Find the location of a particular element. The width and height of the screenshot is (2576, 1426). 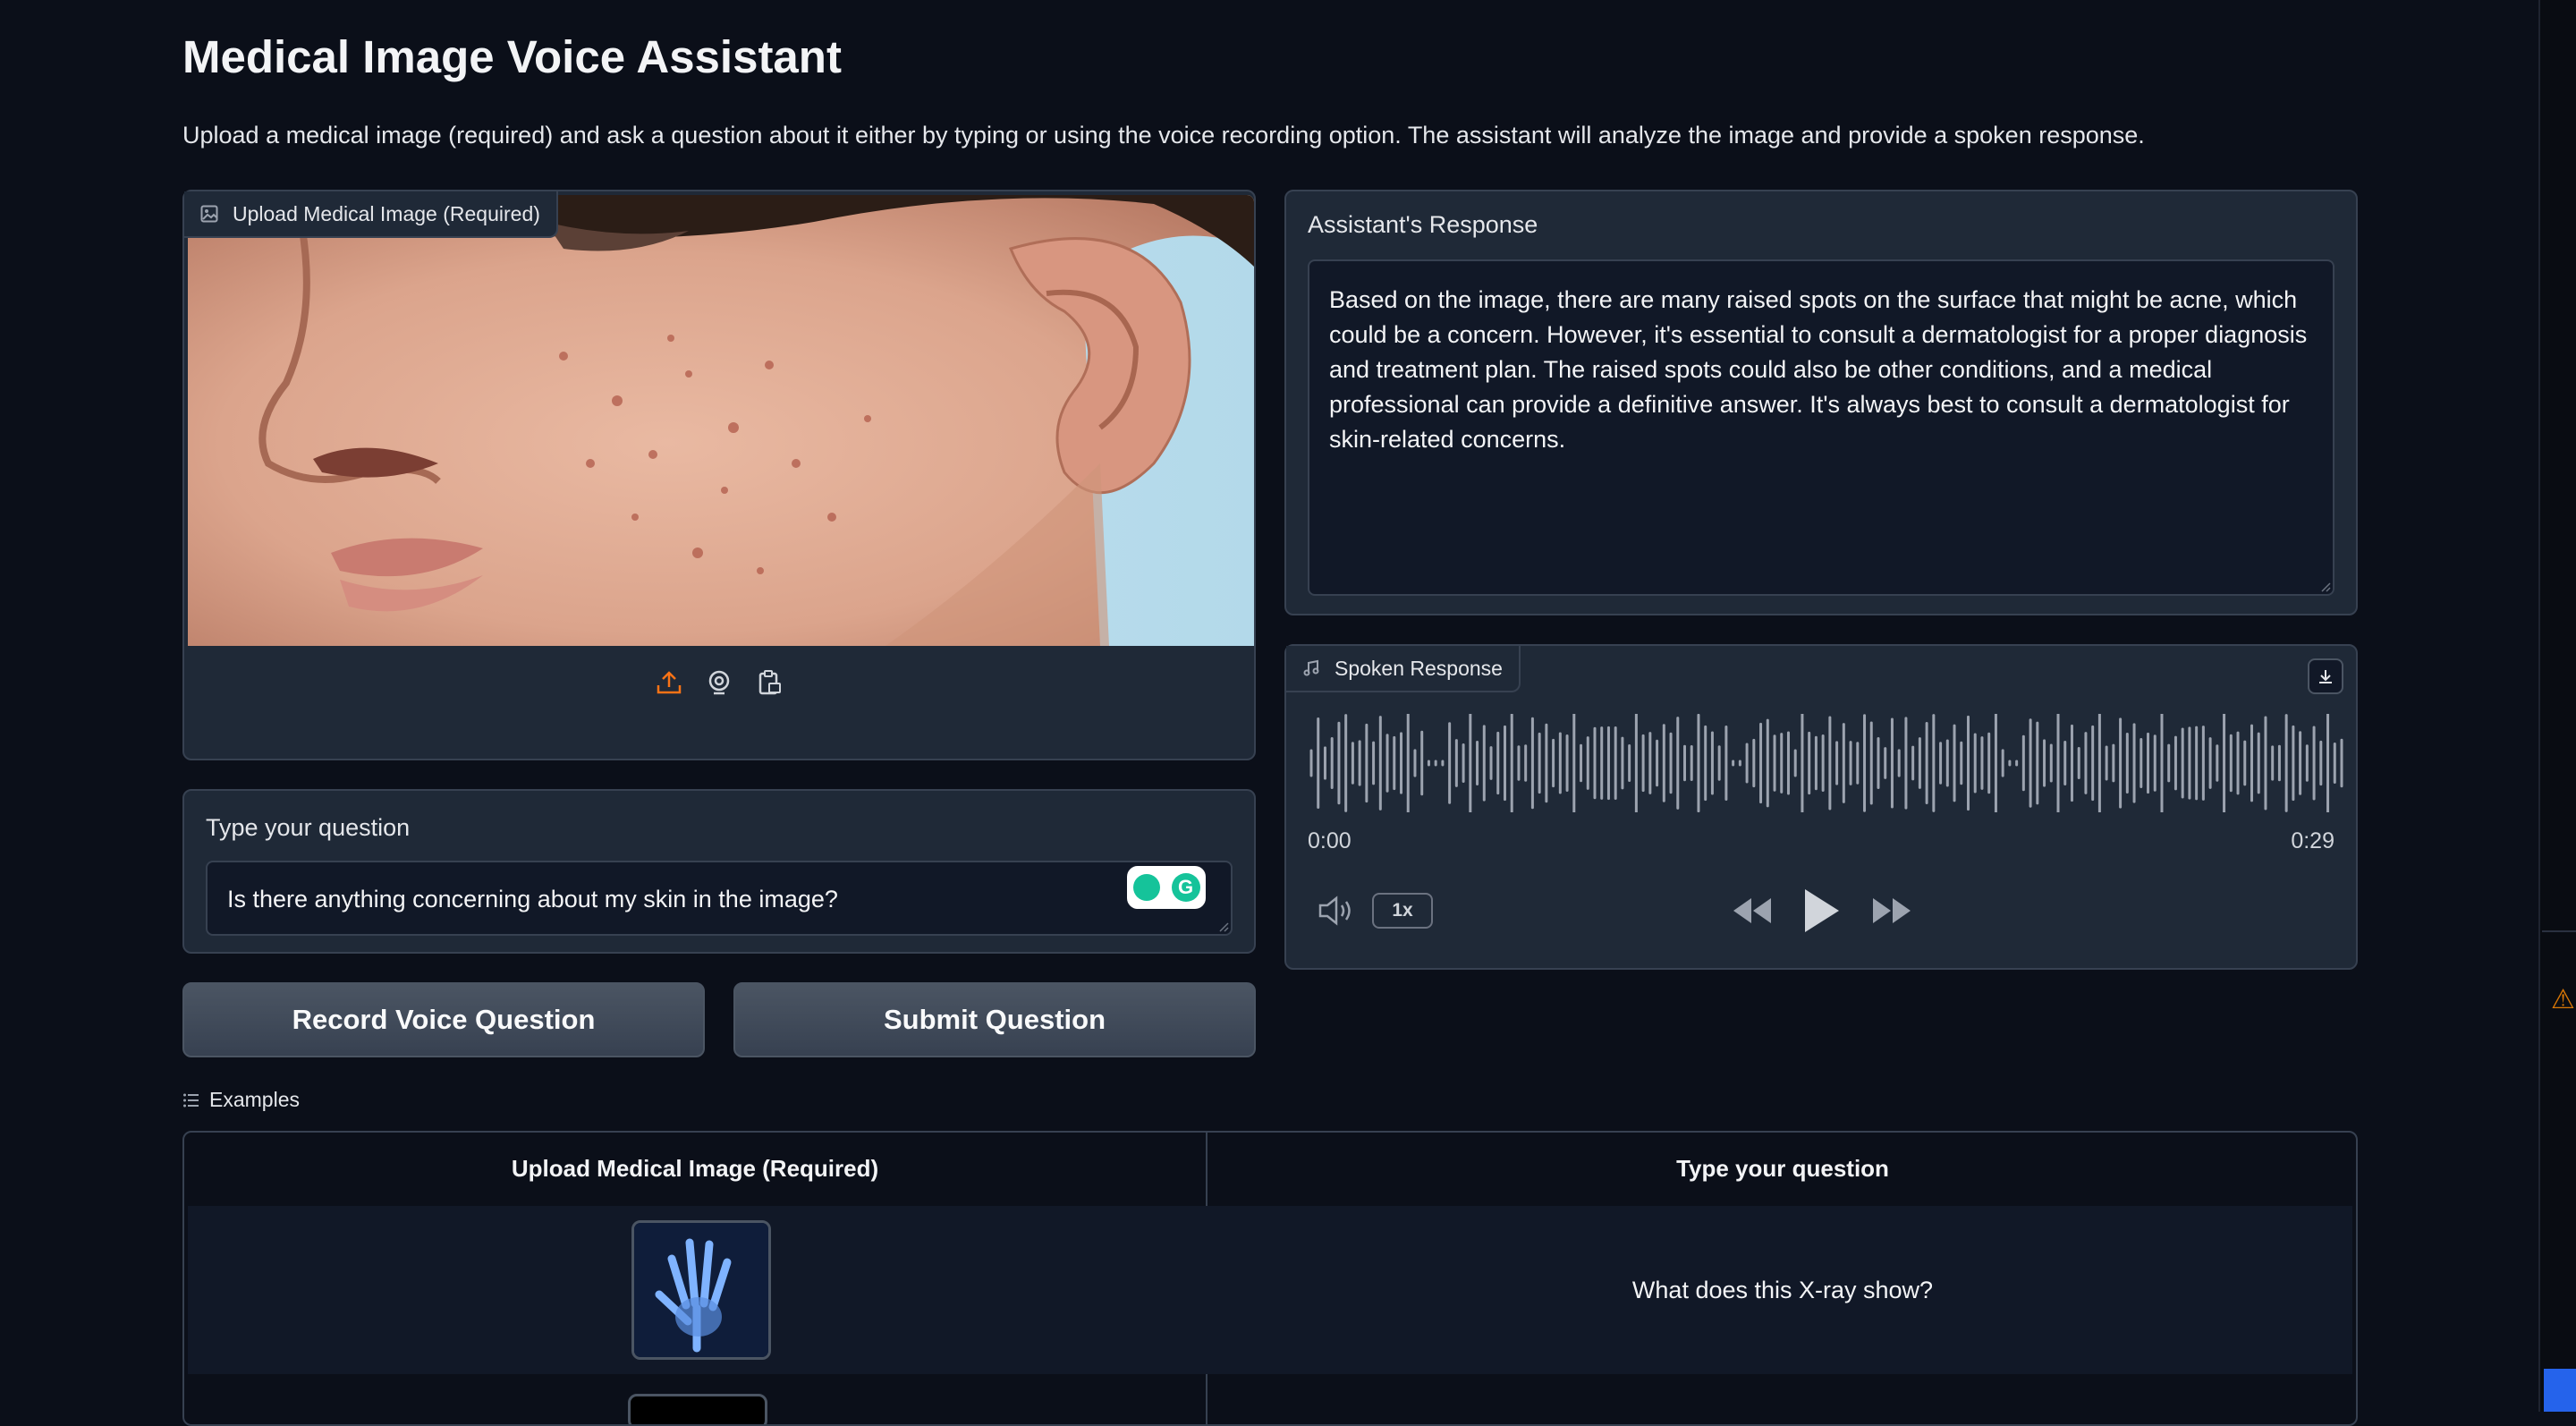

volume-icon is located at coordinates (1336, 913).